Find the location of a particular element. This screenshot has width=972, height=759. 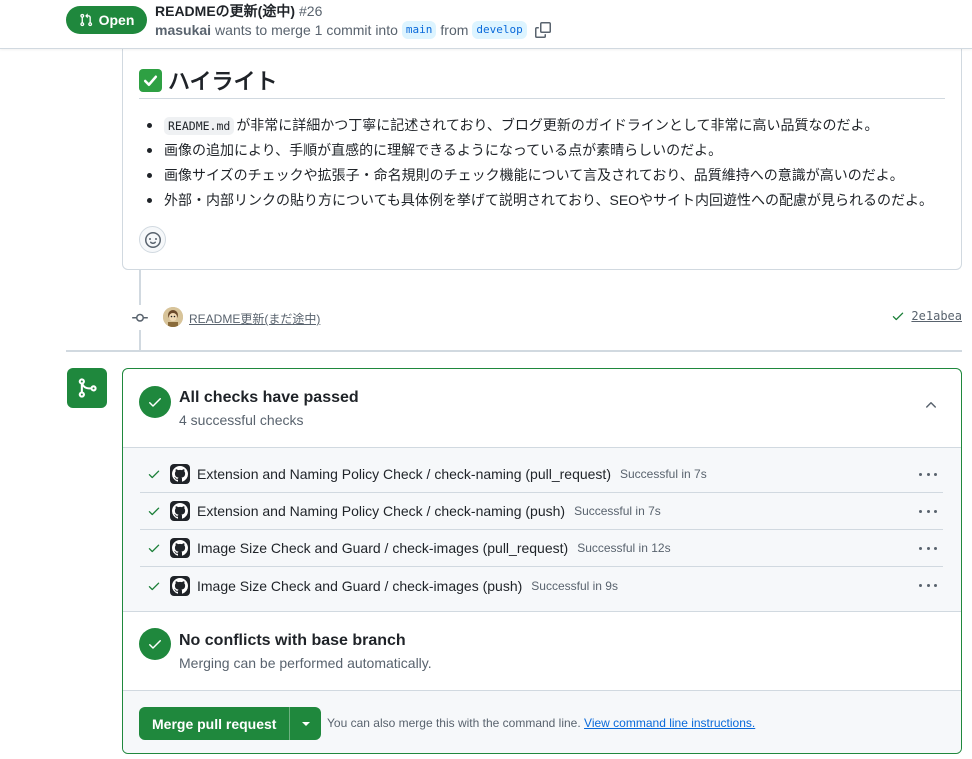

checks-title: All checks have passed is located at coordinates (269, 397).